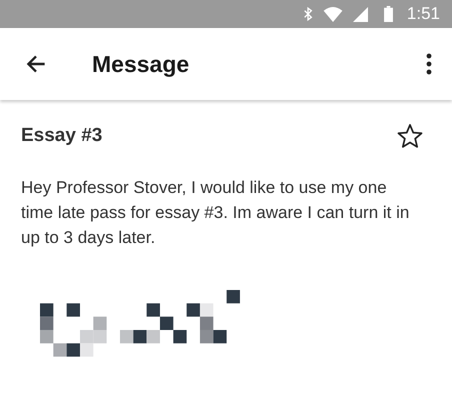  What do you see at coordinates (307, 14) in the screenshot?
I see `bluetooth-icon` at bounding box center [307, 14].